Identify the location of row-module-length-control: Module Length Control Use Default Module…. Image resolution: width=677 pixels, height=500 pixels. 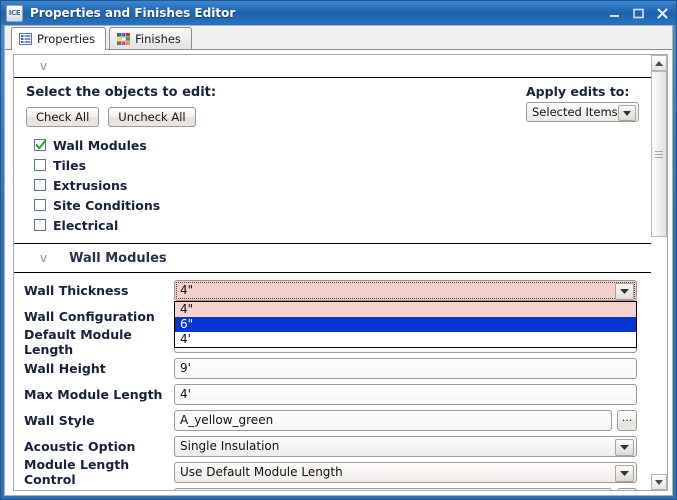
(332, 472).